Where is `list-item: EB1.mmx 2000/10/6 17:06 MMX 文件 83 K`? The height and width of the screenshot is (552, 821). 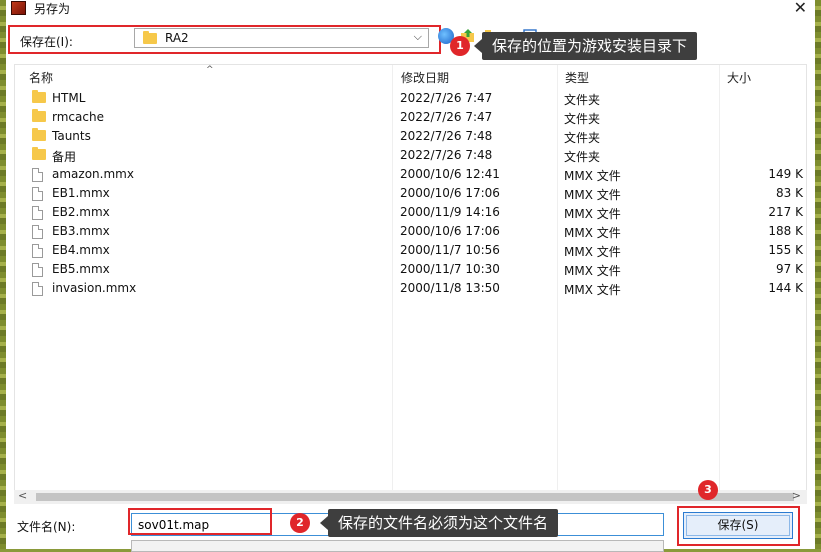
list-item: EB1.mmx 2000/10/6 17:06 MMX 文件 83 K is located at coordinates (410, 193).